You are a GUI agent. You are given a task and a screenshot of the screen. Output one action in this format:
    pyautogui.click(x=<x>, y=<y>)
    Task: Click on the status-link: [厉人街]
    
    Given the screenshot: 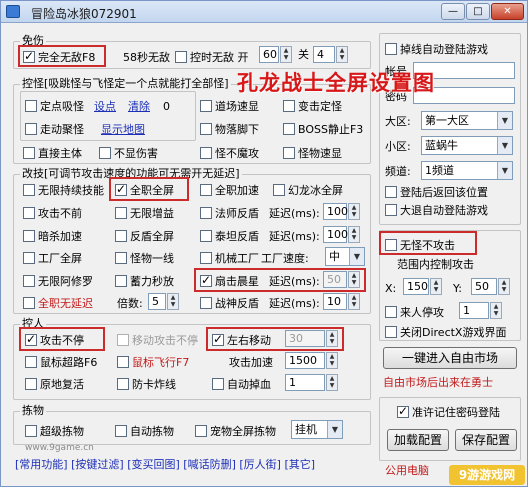 What is the action you would take?
    pyautogui.click(x=260, y=464)
    